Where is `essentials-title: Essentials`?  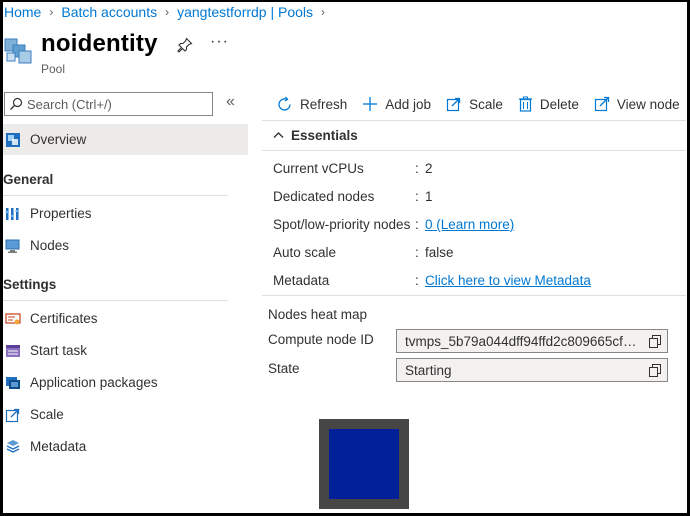
essentials-title: Essentials is located at coordinates (324, 135).